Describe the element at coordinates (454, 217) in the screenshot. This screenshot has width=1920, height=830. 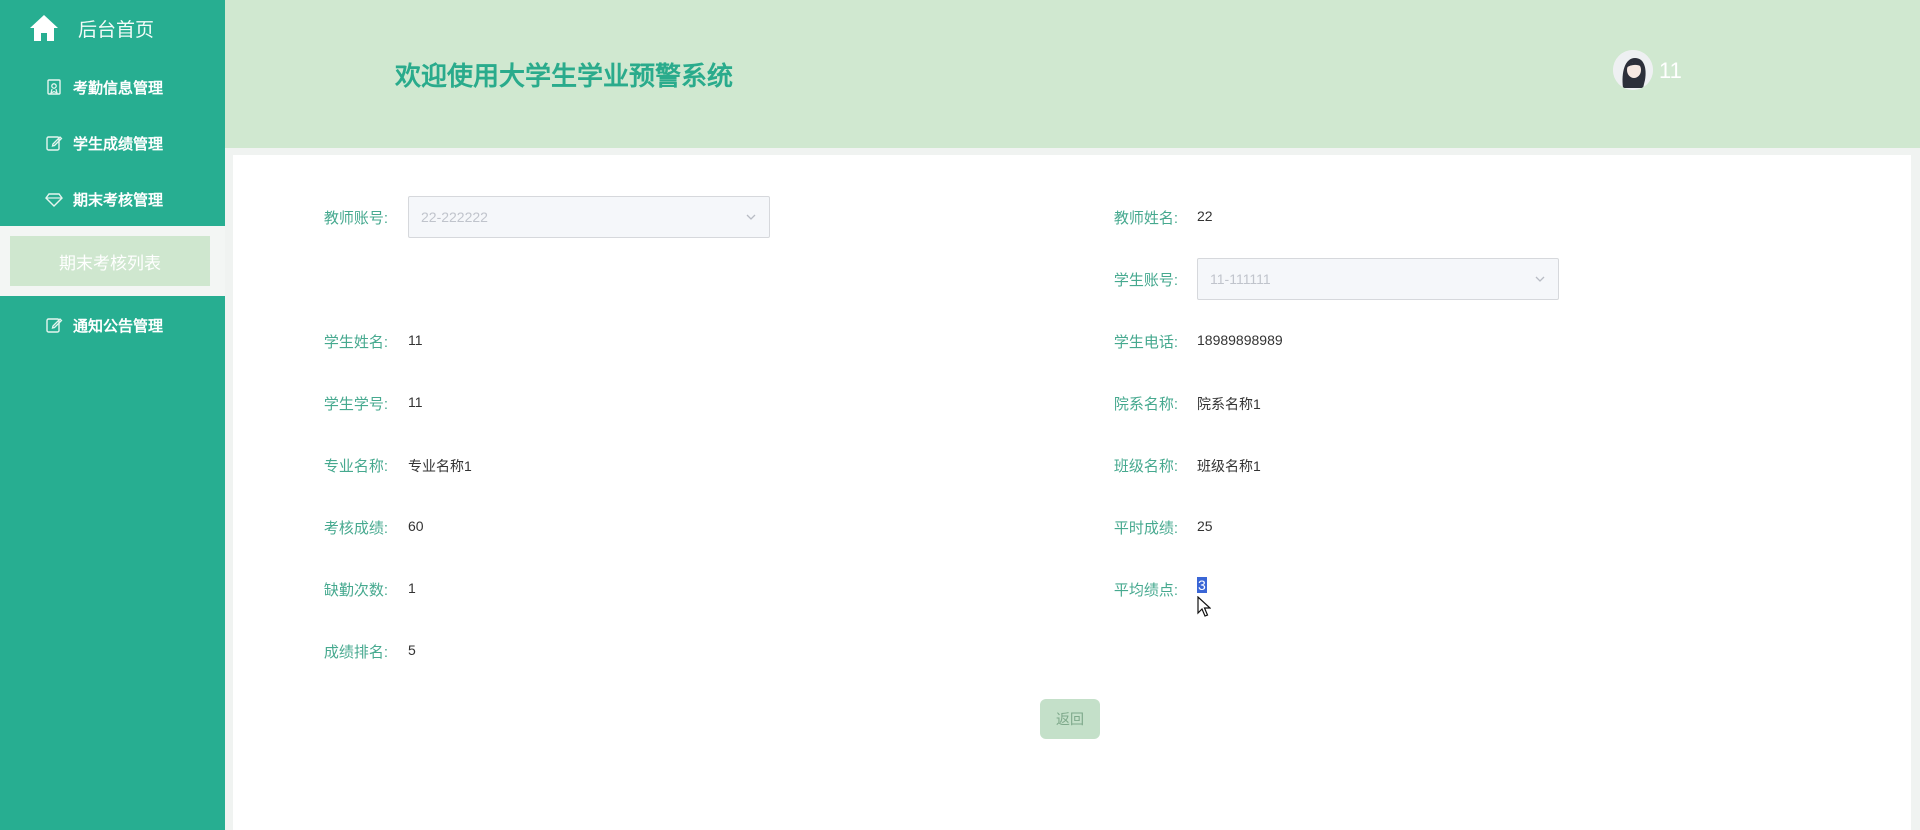
I see `teacher-account-value: 22-222222` at that location.